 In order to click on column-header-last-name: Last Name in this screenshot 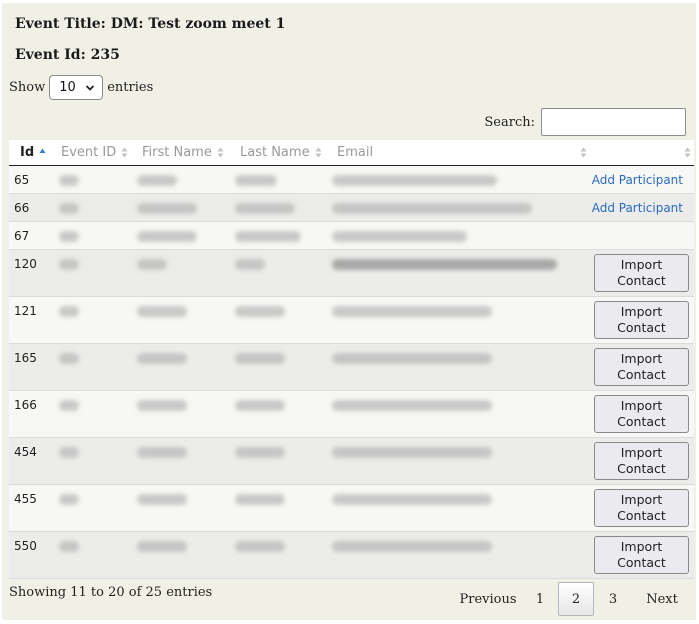, I will do `click(281, 152)`.